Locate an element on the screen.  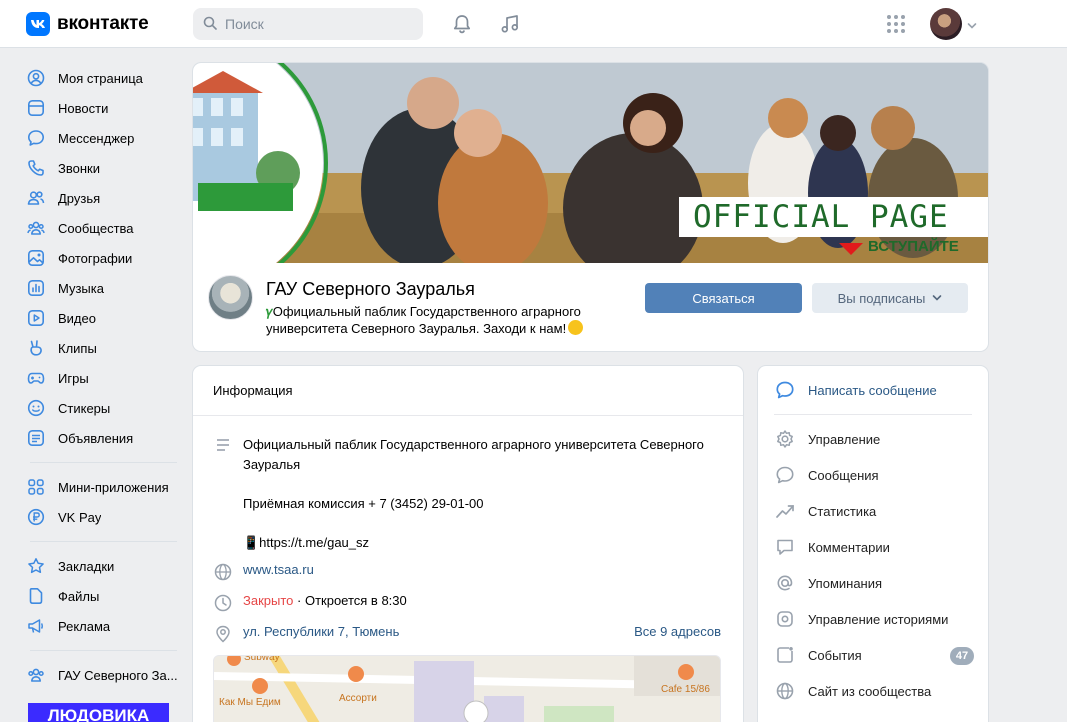
chart-icon is located at coordinates (785, 511).